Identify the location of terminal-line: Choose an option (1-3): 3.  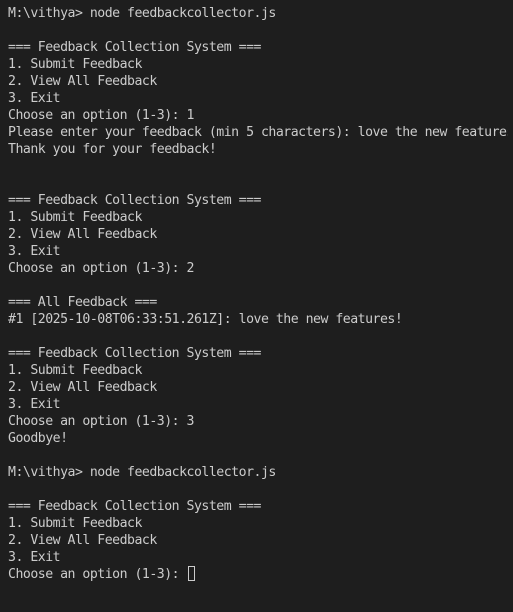
(101, 421).